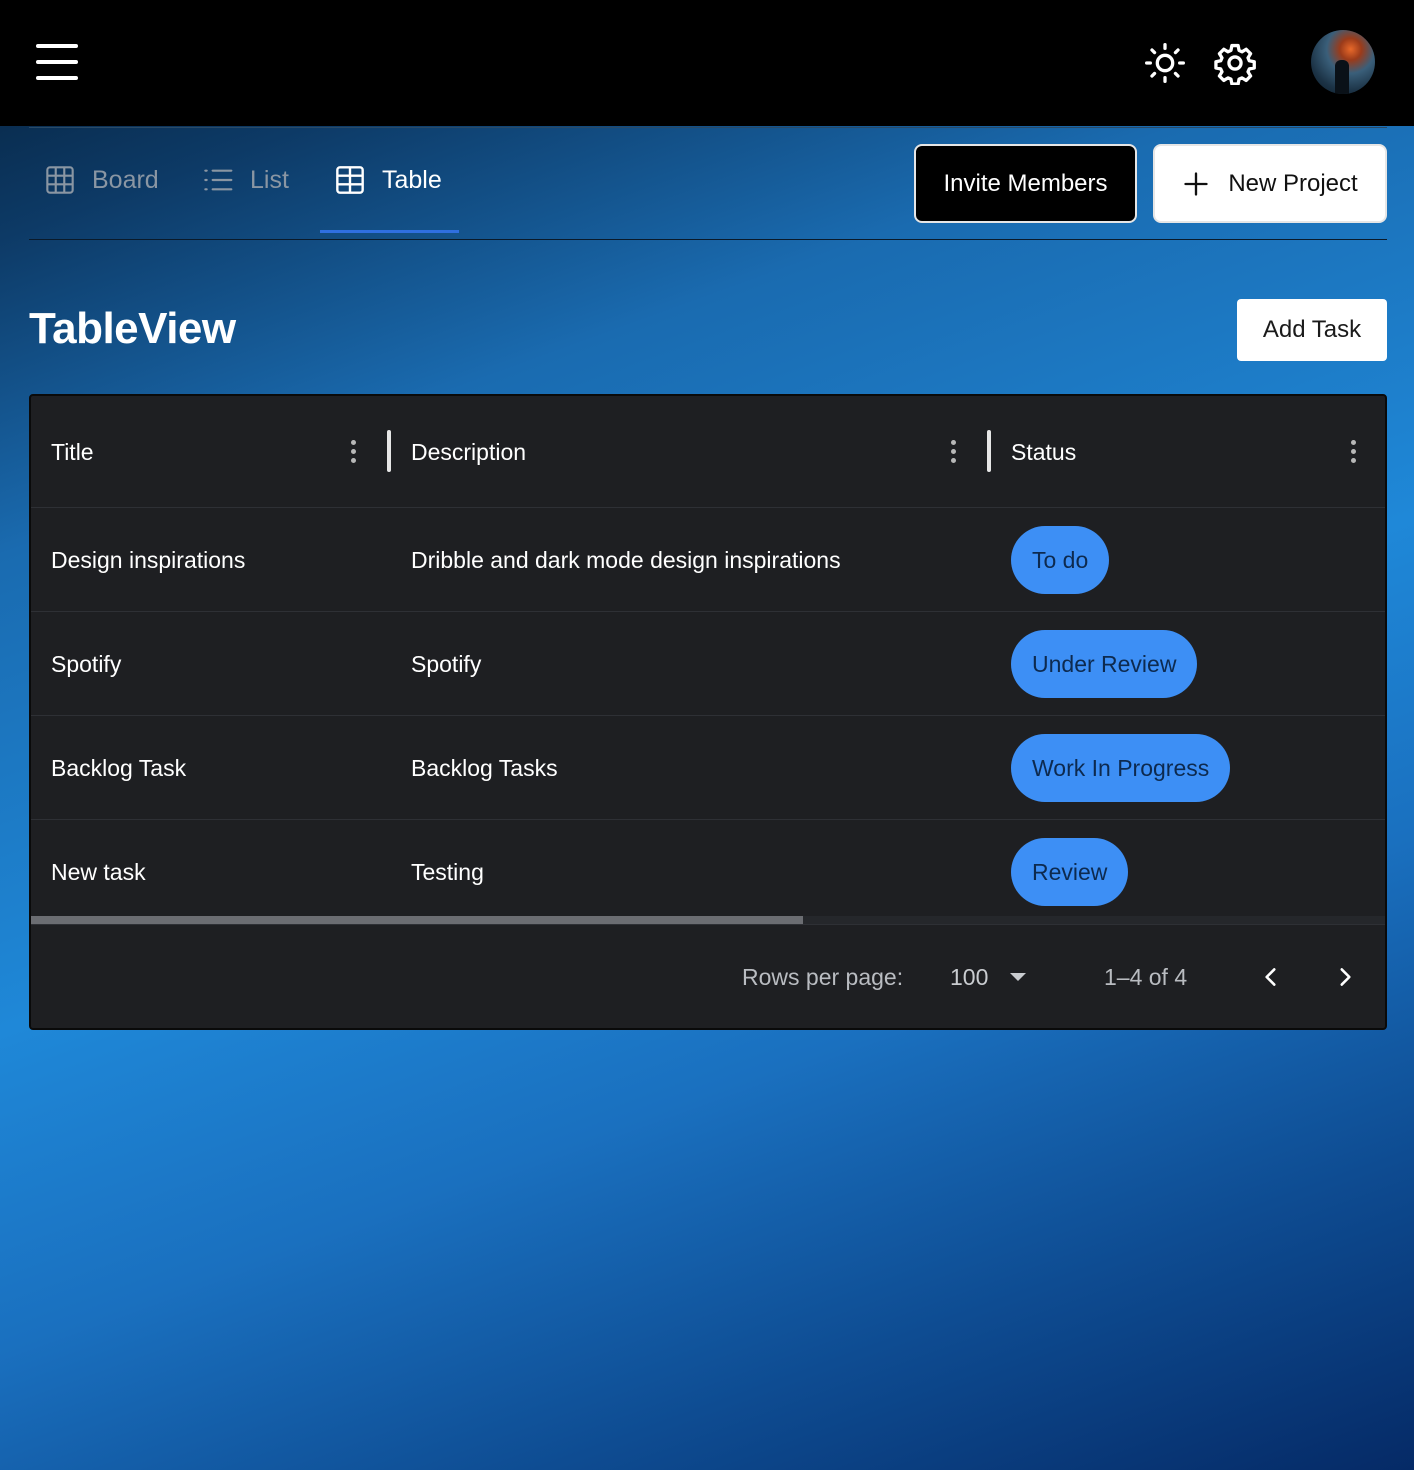  I want to click on cell-description: Backlog Tasks, so click(484, 767).